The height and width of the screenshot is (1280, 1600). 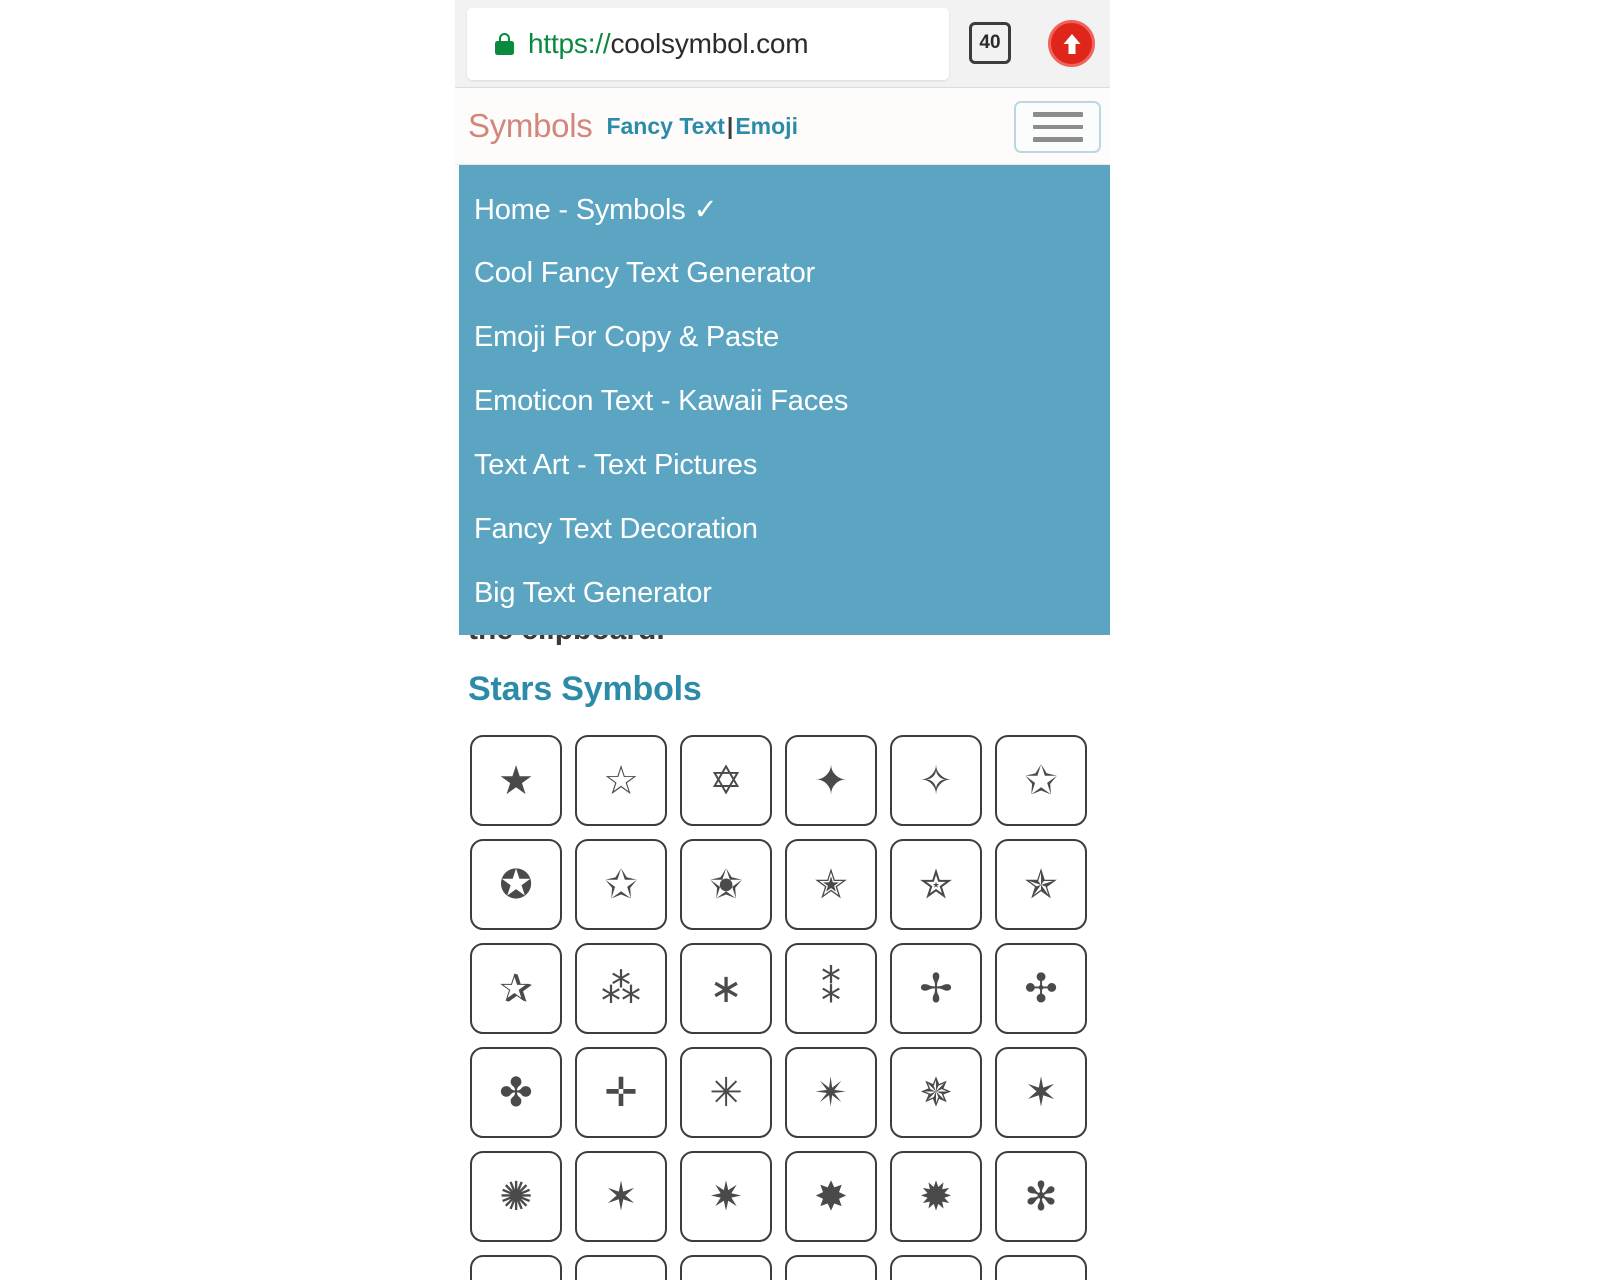 I want to click on address-bar: https://coolsymbol.com, so click(x=708, y=44).